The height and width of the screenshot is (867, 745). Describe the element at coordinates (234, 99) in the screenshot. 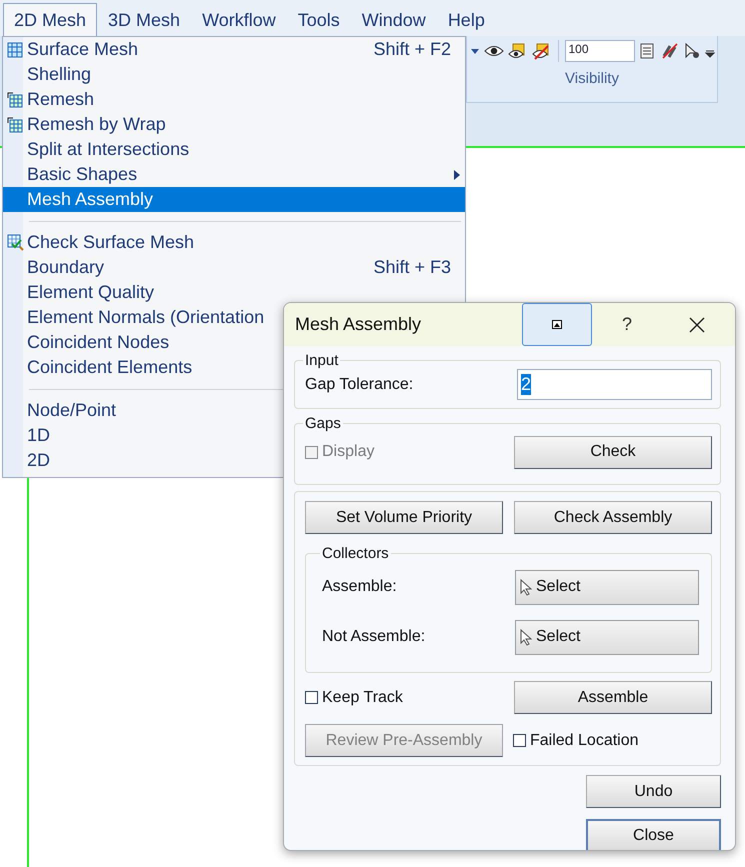

I see `menu-item: Remesh` at that location.